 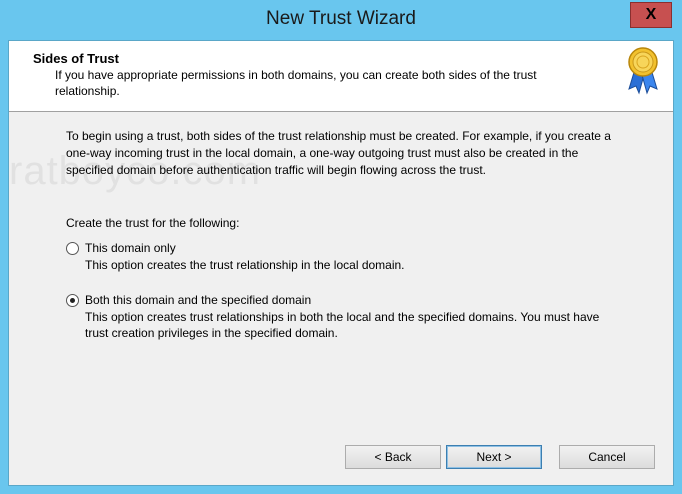 I want to click on option-label: This domain only, so click(x=130, y=248).